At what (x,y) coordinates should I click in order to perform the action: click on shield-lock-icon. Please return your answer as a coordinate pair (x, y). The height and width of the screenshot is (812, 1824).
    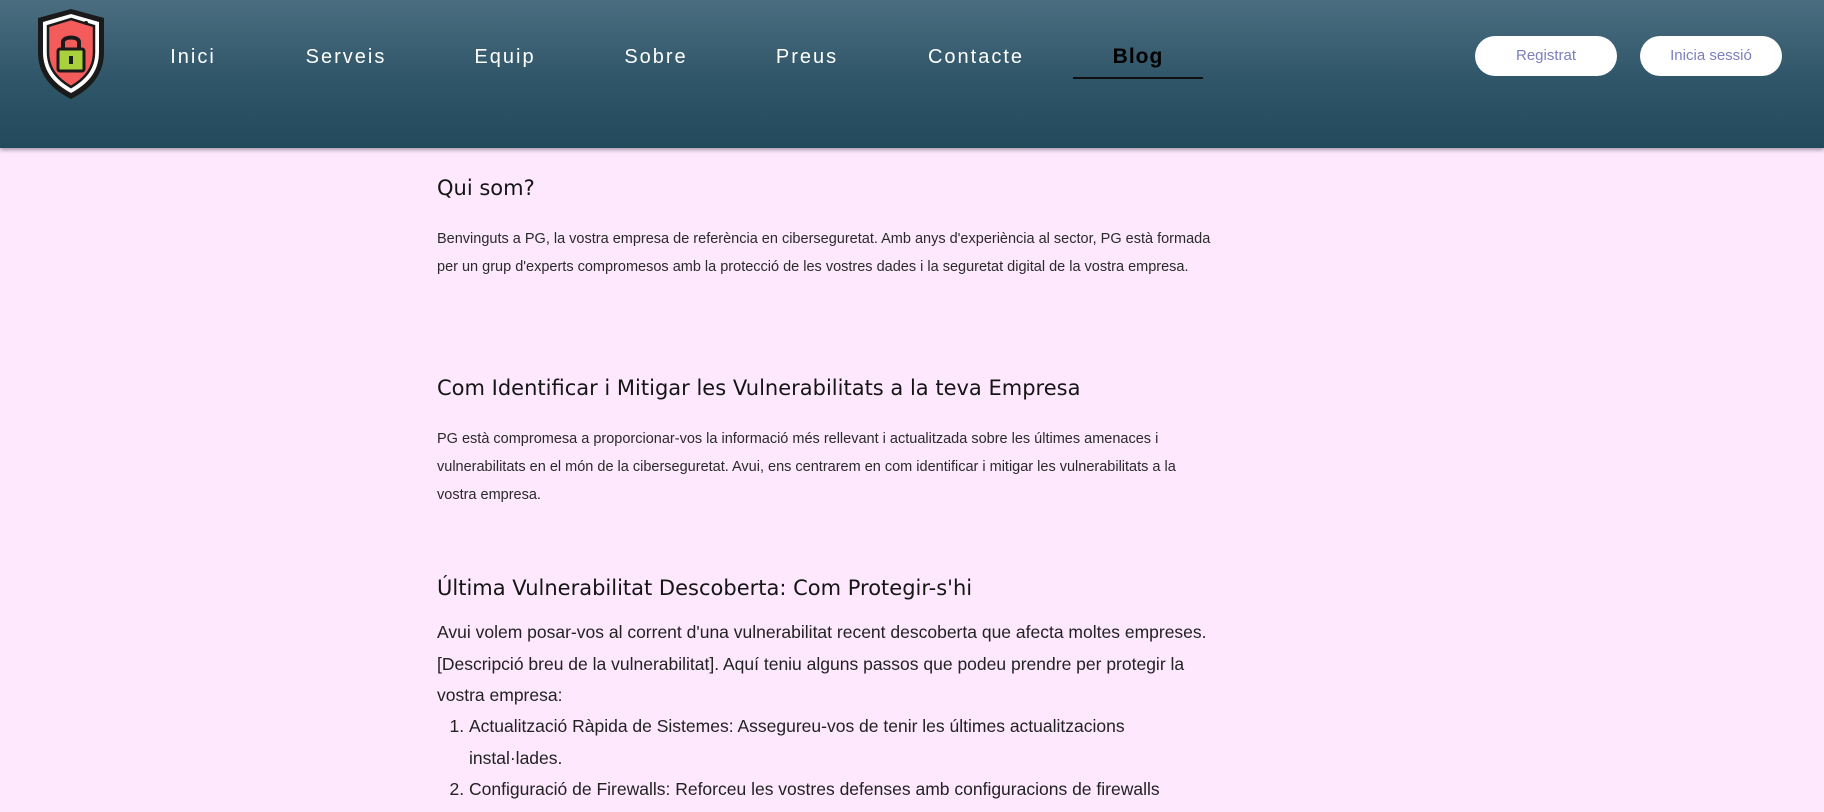
    Looking at the image, I should click on (71, 54).